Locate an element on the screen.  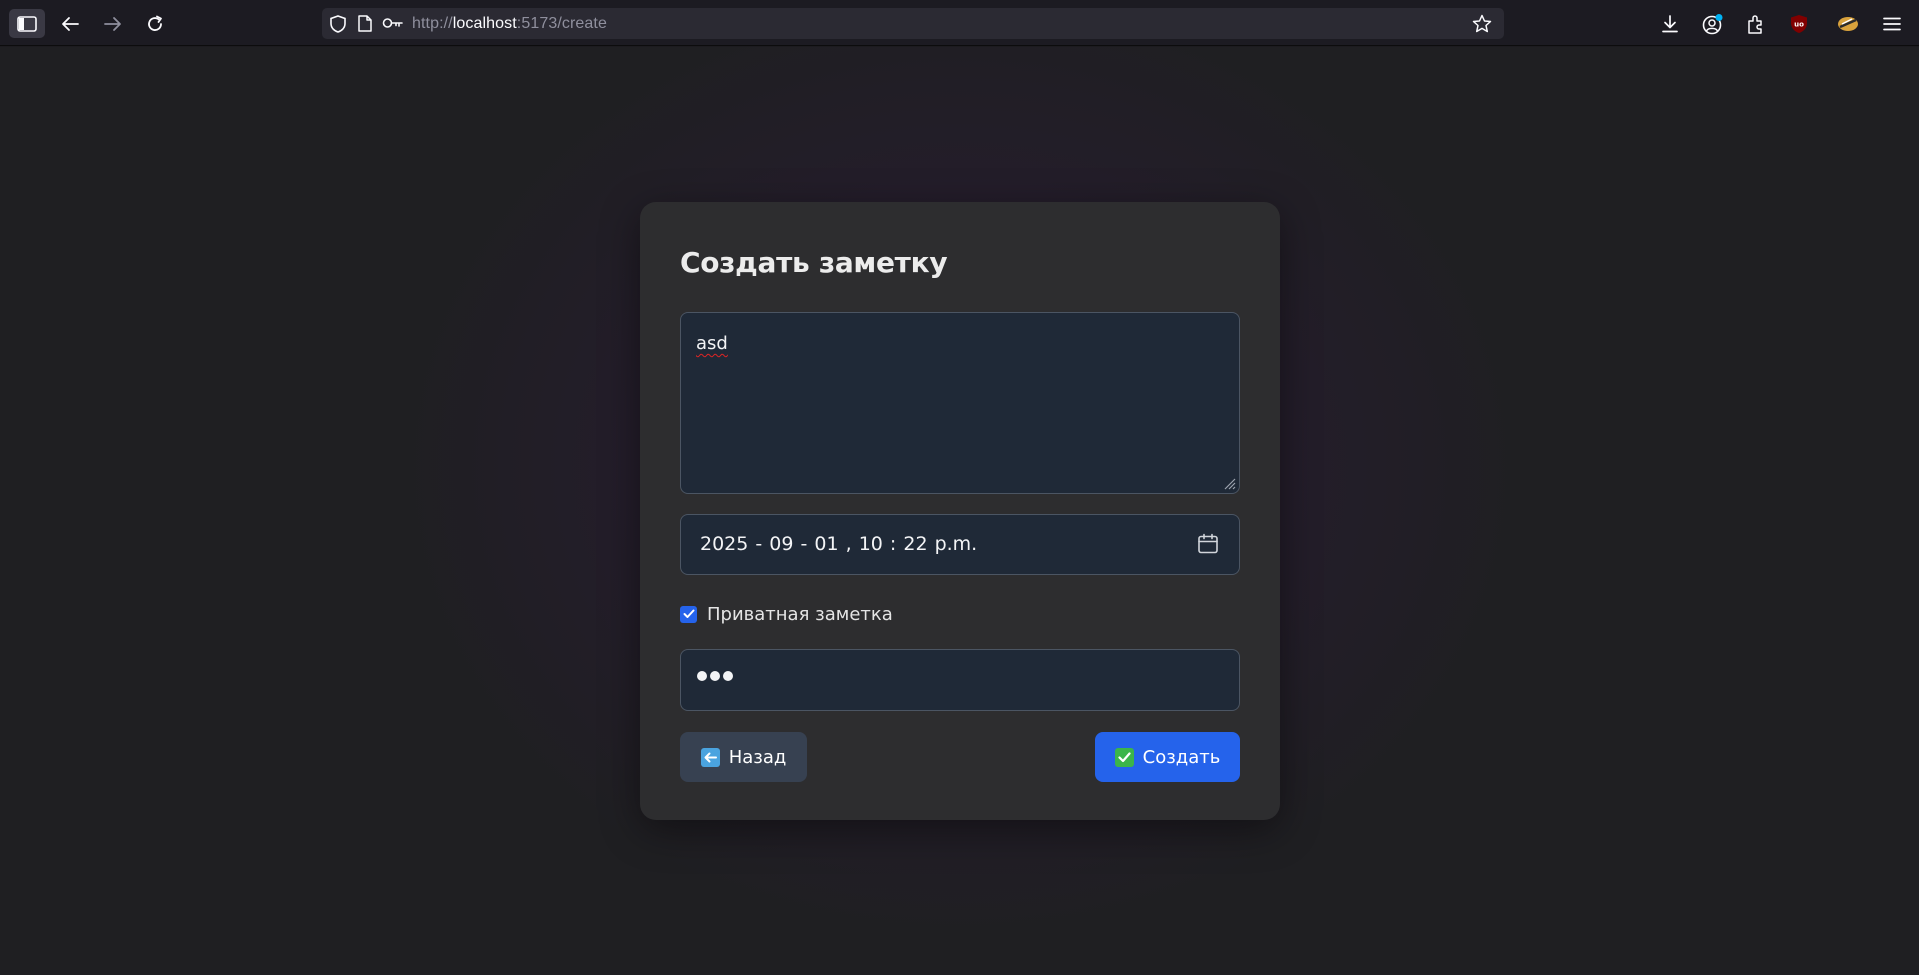
ublock-button: uo is located at coordinates (1799, 23).